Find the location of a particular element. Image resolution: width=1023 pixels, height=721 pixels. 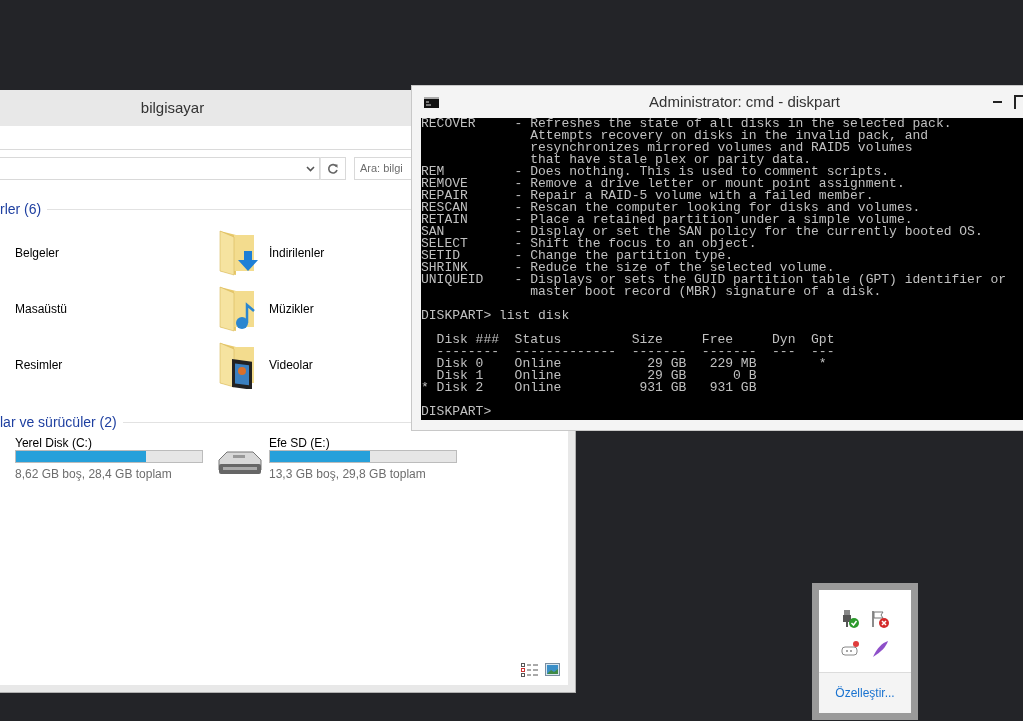

drive-label: Yerel Disk (C:) is located at coordinates (109, 442).